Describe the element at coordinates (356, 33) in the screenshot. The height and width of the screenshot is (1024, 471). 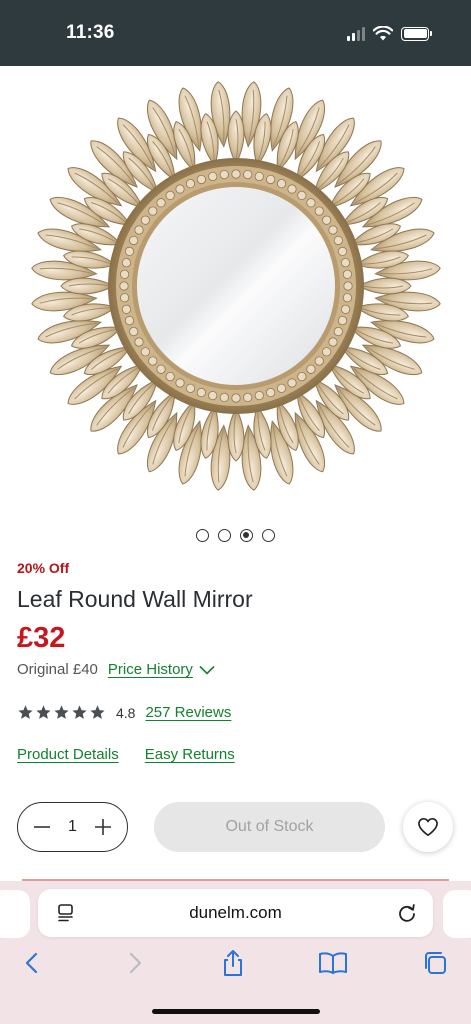
I see `signal-icon` at that location.